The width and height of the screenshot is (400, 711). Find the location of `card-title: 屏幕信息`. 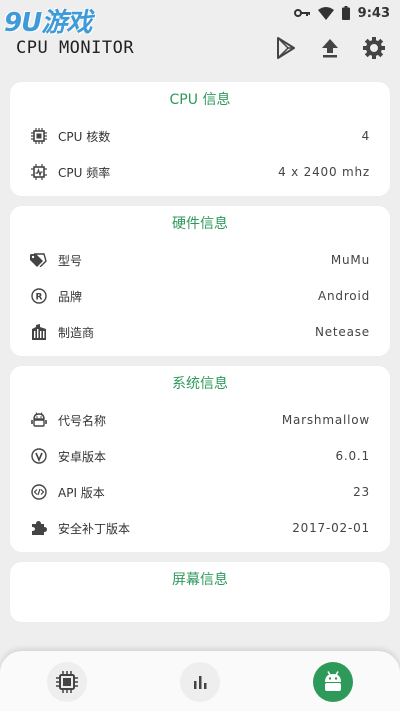

card-title: 屏幕信息 is located at coordinates (200, 580).